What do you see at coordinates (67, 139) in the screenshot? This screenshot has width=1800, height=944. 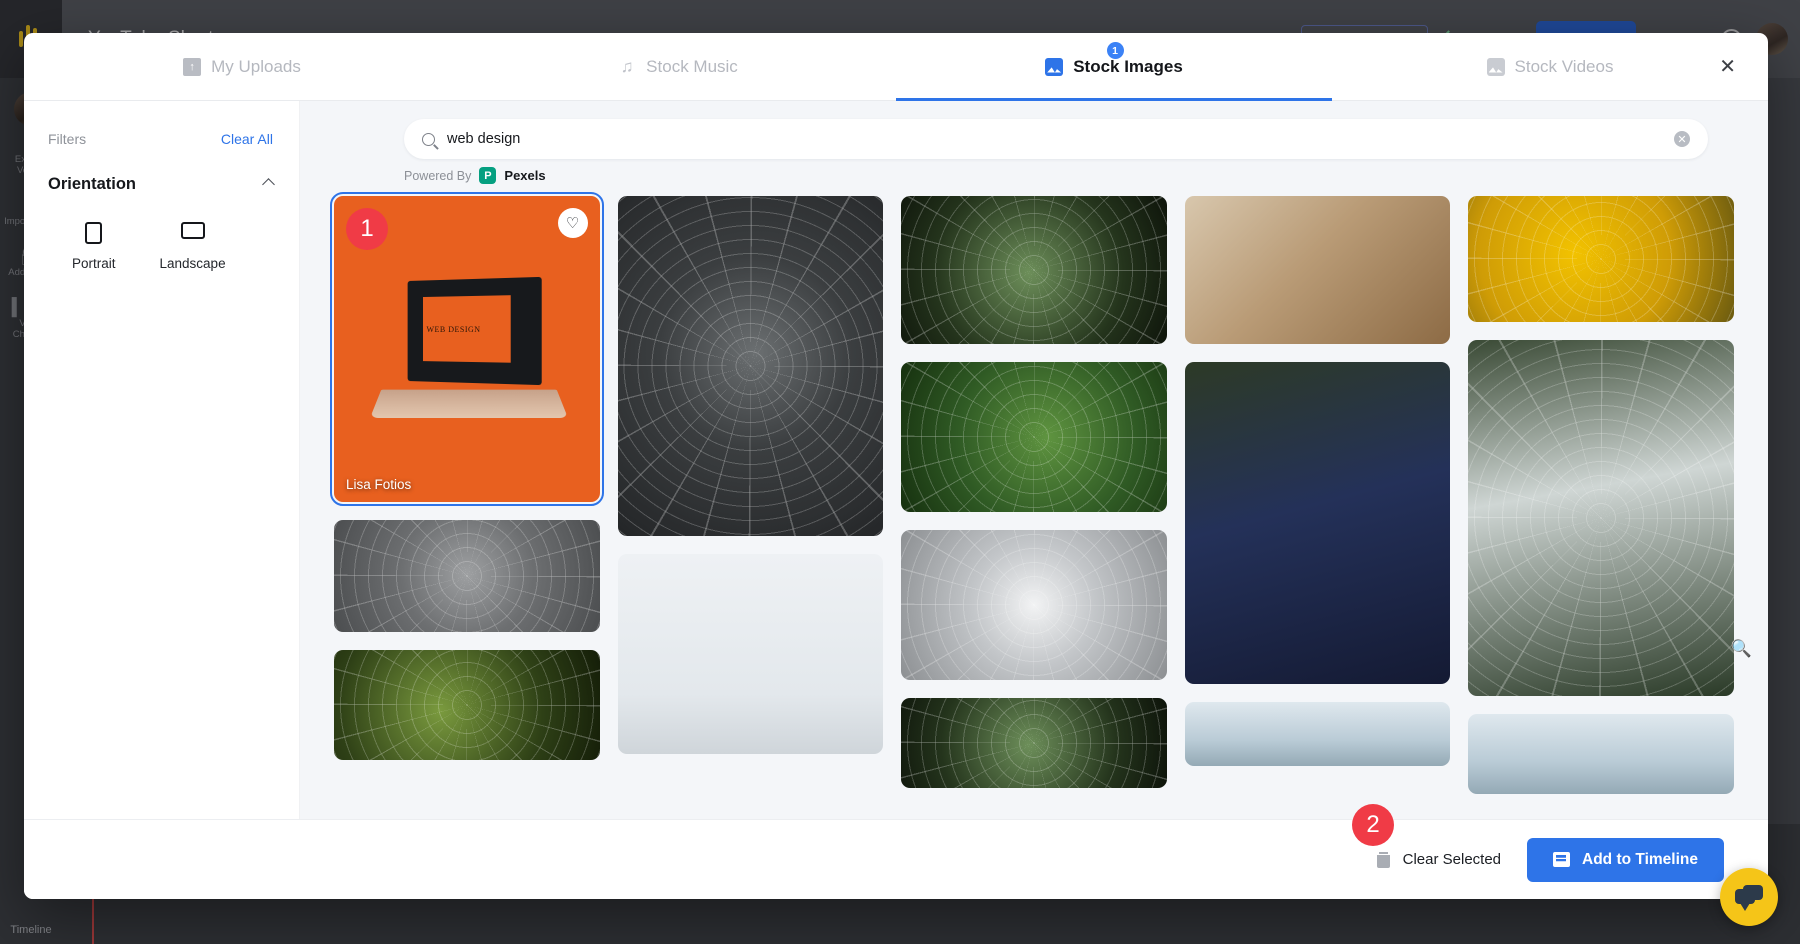 I see `filters-title: Filters` at bounding box center [67, 139].